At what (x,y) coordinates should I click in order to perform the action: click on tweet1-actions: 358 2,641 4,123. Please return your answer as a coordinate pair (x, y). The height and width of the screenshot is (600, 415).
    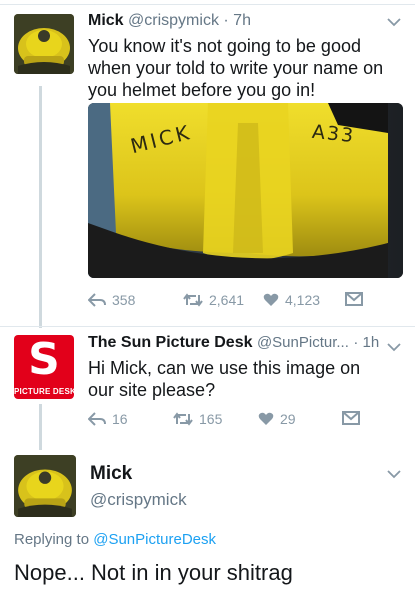
    Looking at the image, I should click on (233, 302).